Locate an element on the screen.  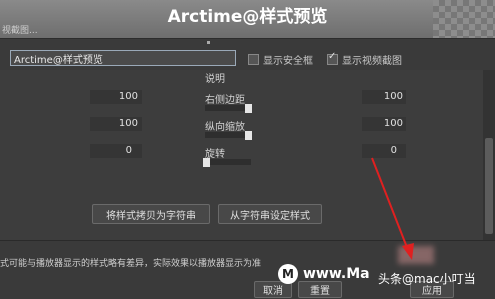
watermark-site-text: www.Ma is located at coordinates (336, 274).